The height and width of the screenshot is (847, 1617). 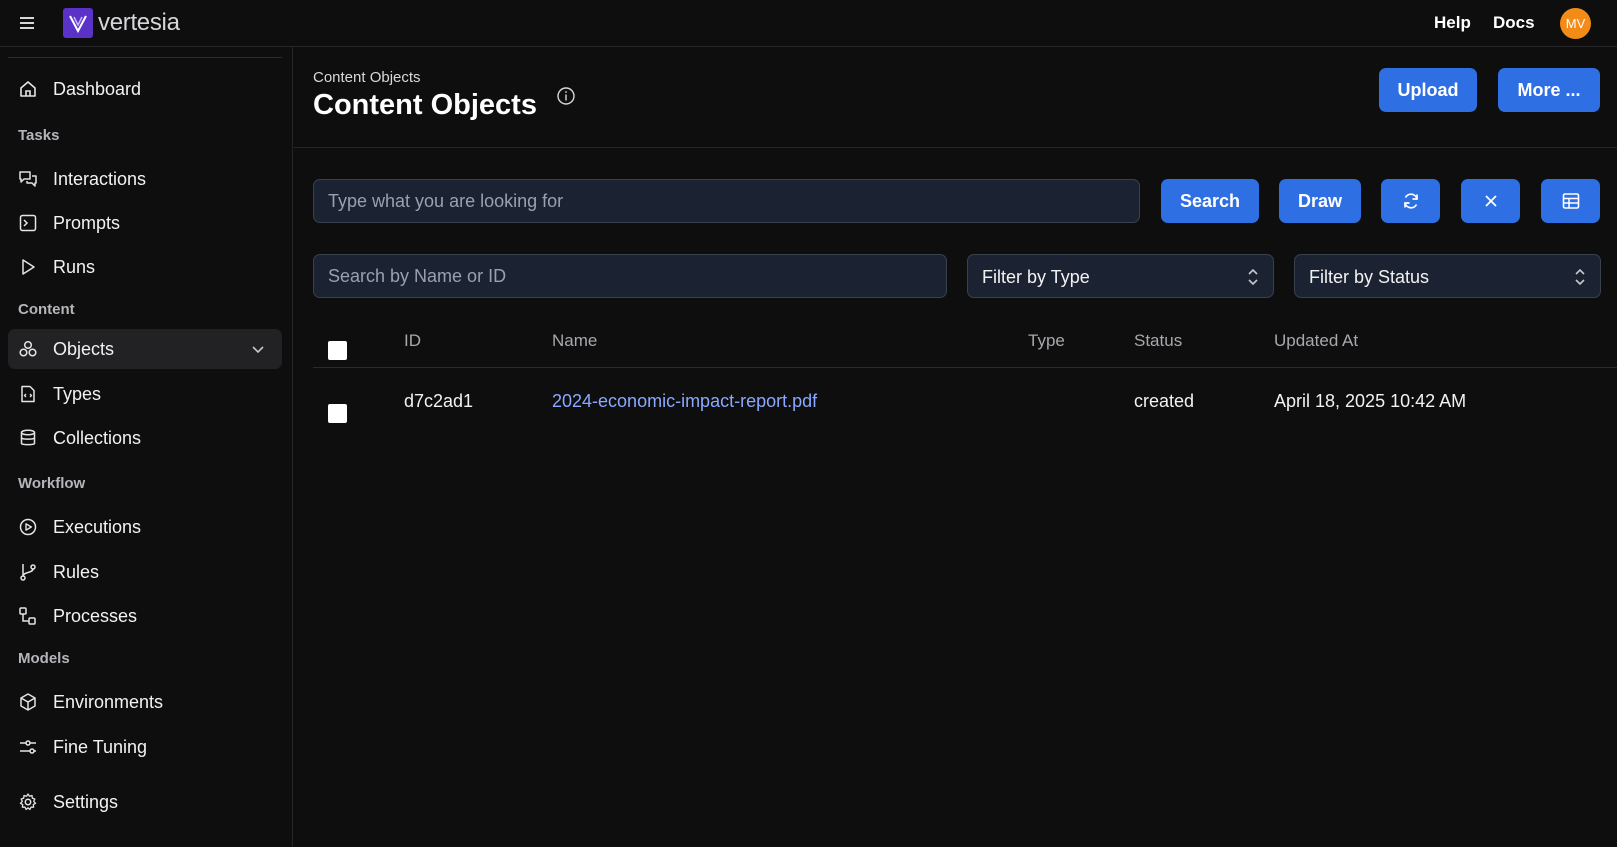 What do you see at coordinates (78, 23) in the screenshot?
I see `vertesia-logo-icon` at bounding box center [78, 23].